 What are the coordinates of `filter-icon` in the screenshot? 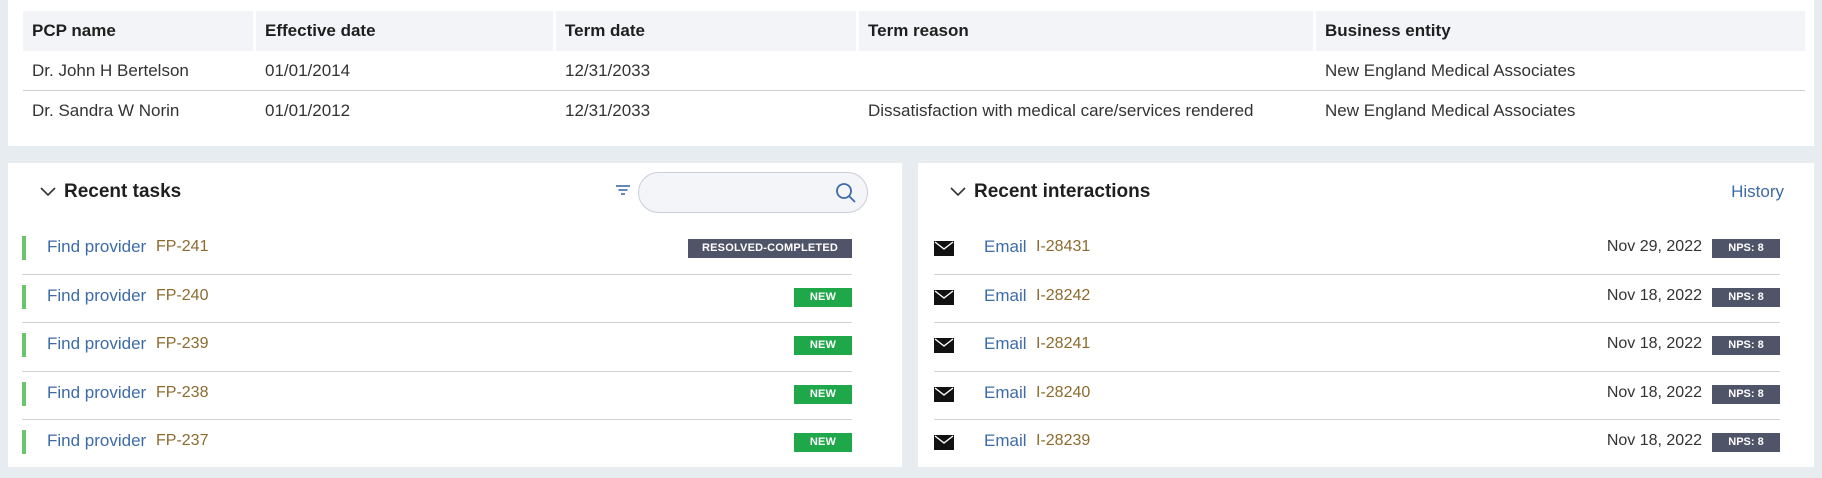 It's located at (623, 191).